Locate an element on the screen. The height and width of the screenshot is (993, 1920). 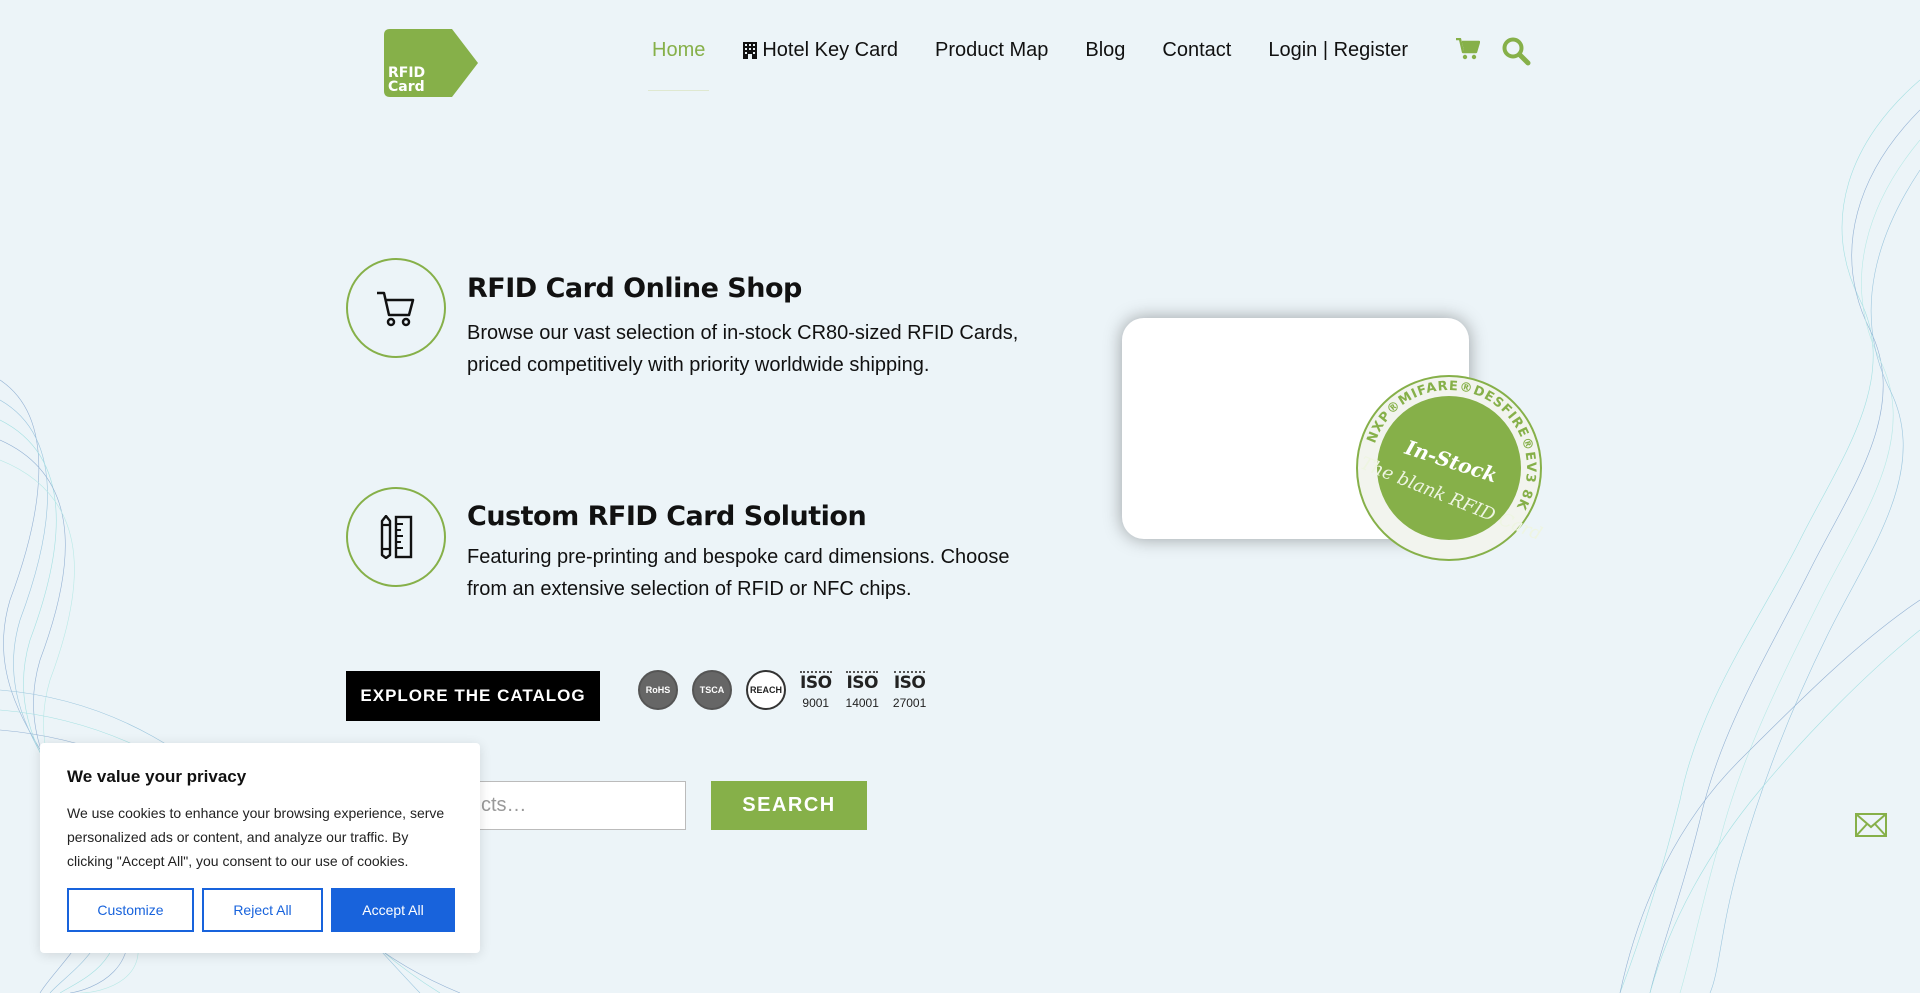
nav-item-home: Home is located at coordinates (678, 65).